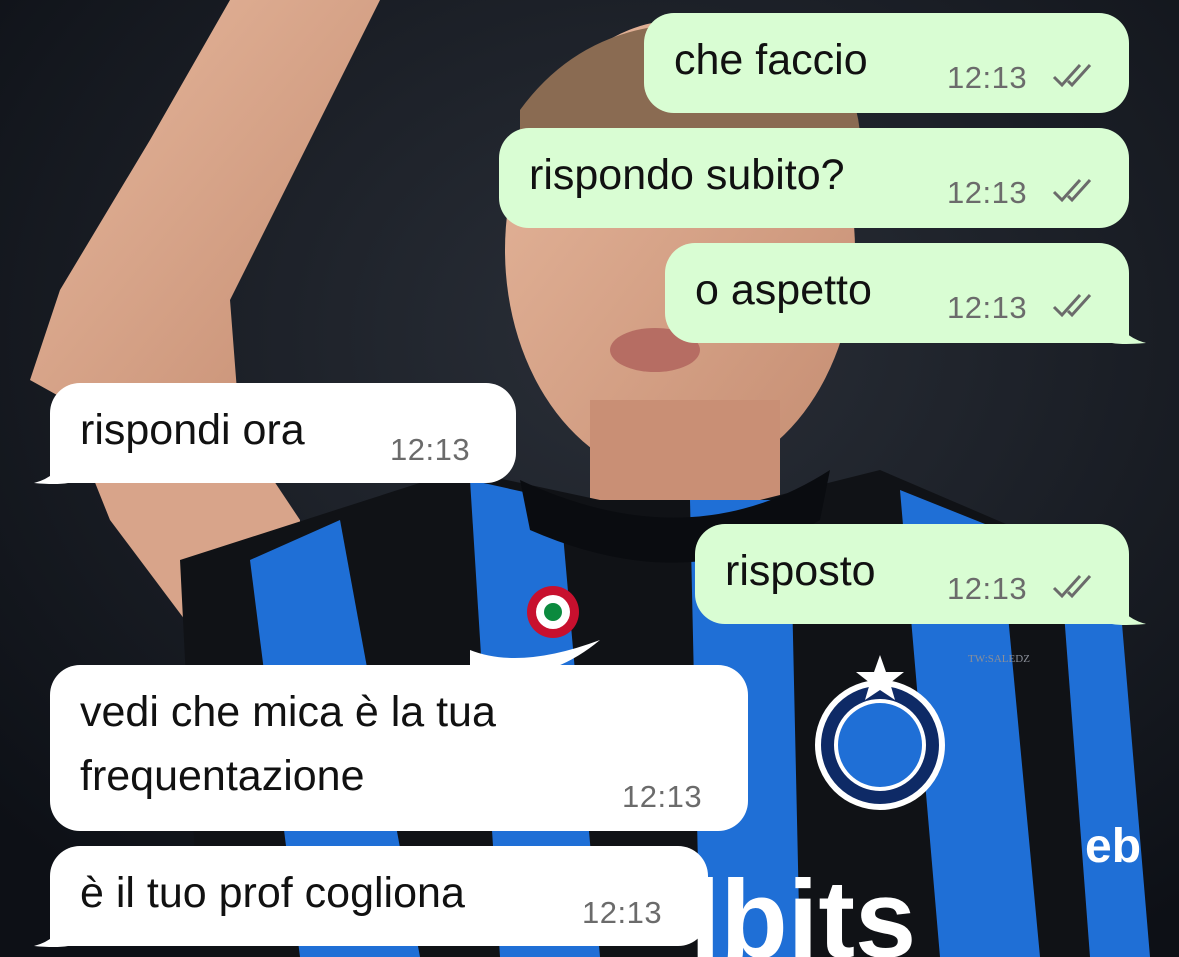 The height and width of the screenshot is (957, 1179). Describe the element at coordinates (999, 659) in the screenshot. I see `watermark: TW:SALEDZ` at that location.